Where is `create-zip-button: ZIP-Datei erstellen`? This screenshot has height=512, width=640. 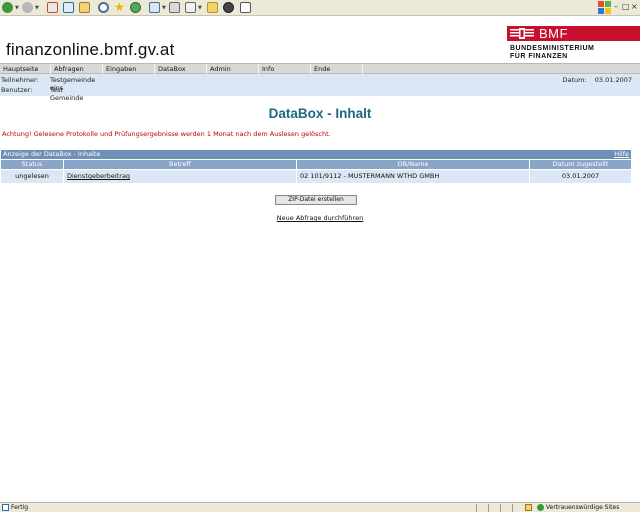
create-zip-button: ZIP-Datei erstellen is located at coordinates (316, 200).